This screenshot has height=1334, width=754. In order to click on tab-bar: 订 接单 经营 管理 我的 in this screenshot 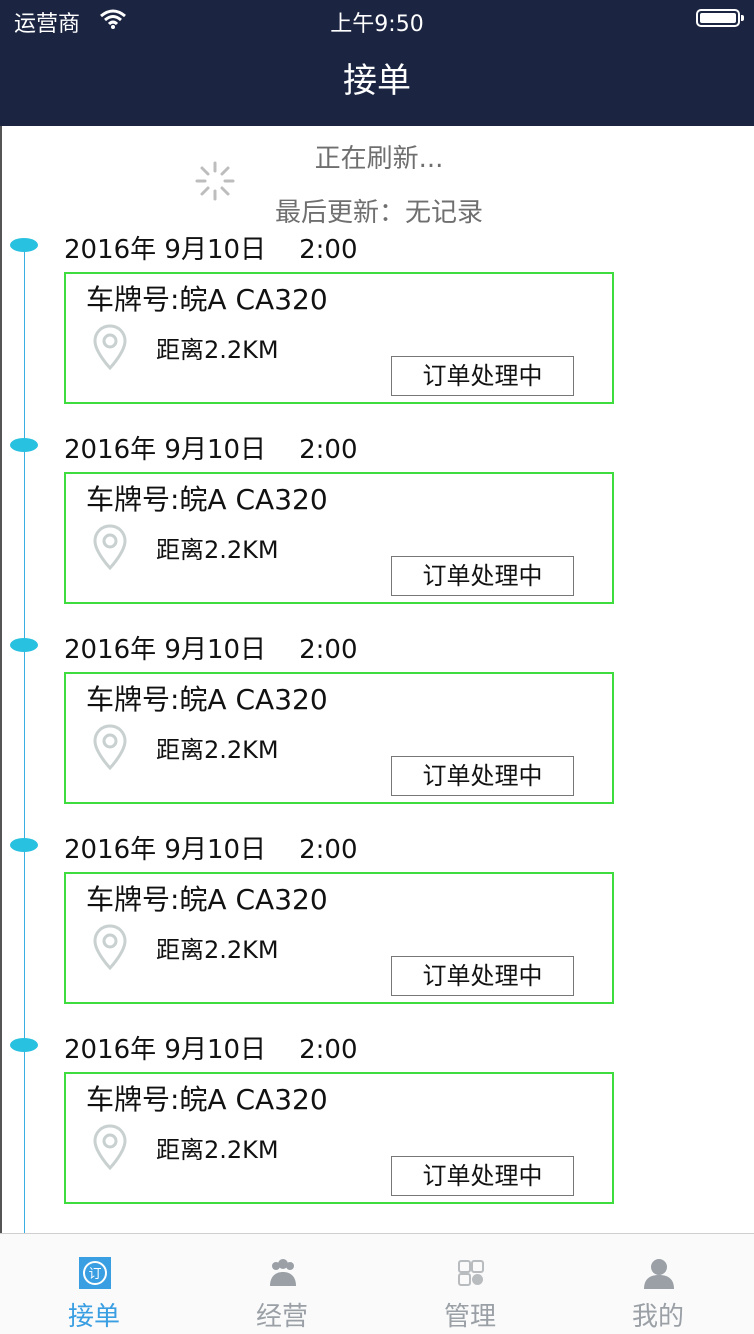, I will do `click(377, 1283)`.